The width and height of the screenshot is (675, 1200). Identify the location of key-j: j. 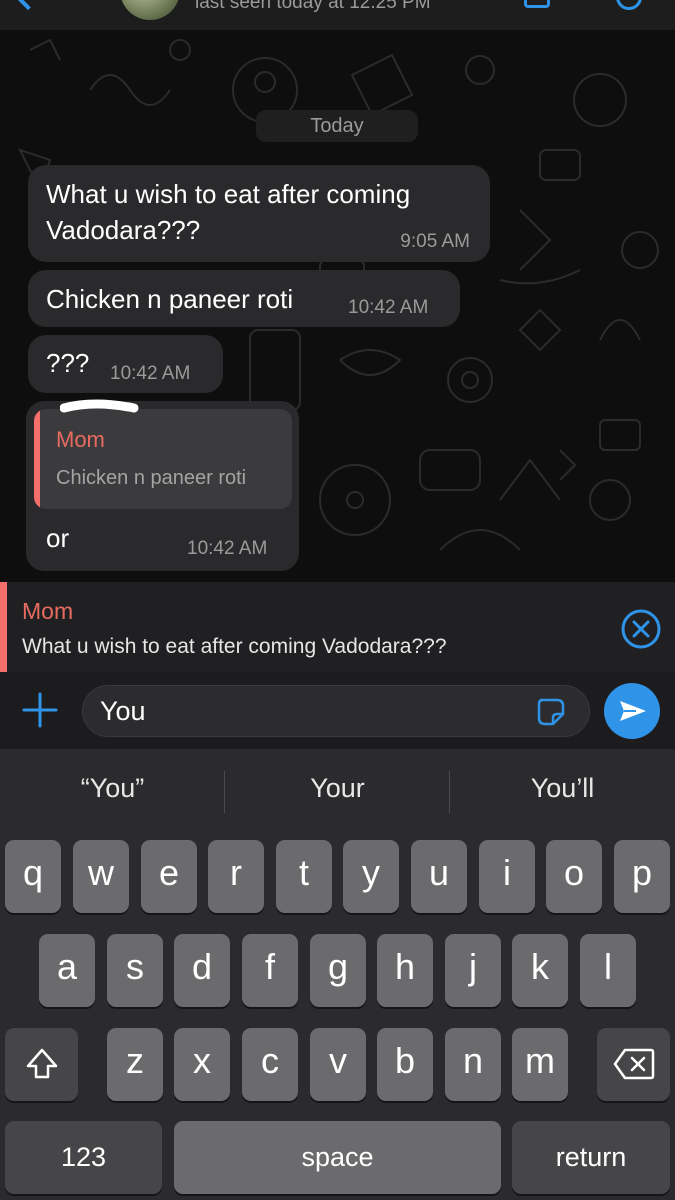
(473, 970).